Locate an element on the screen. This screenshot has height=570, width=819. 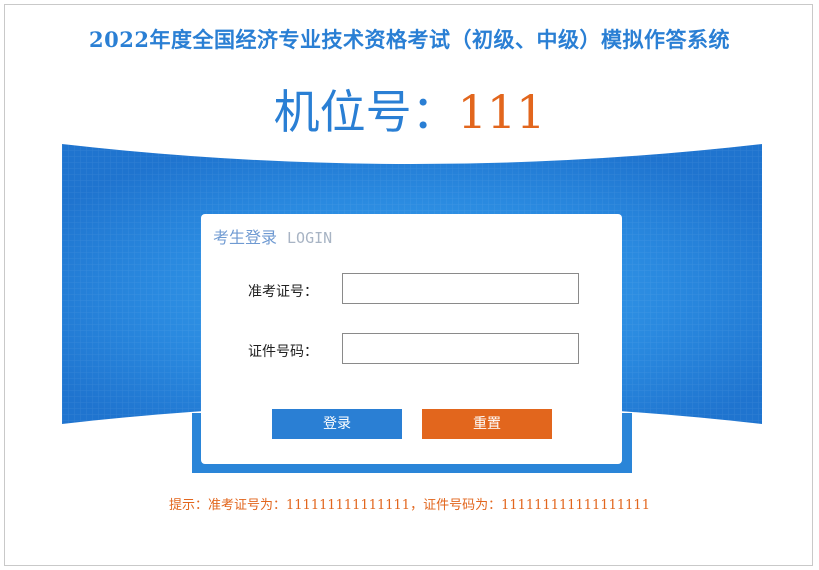
admission-number-label: 准考证号： is located at coordinates (283, 292).